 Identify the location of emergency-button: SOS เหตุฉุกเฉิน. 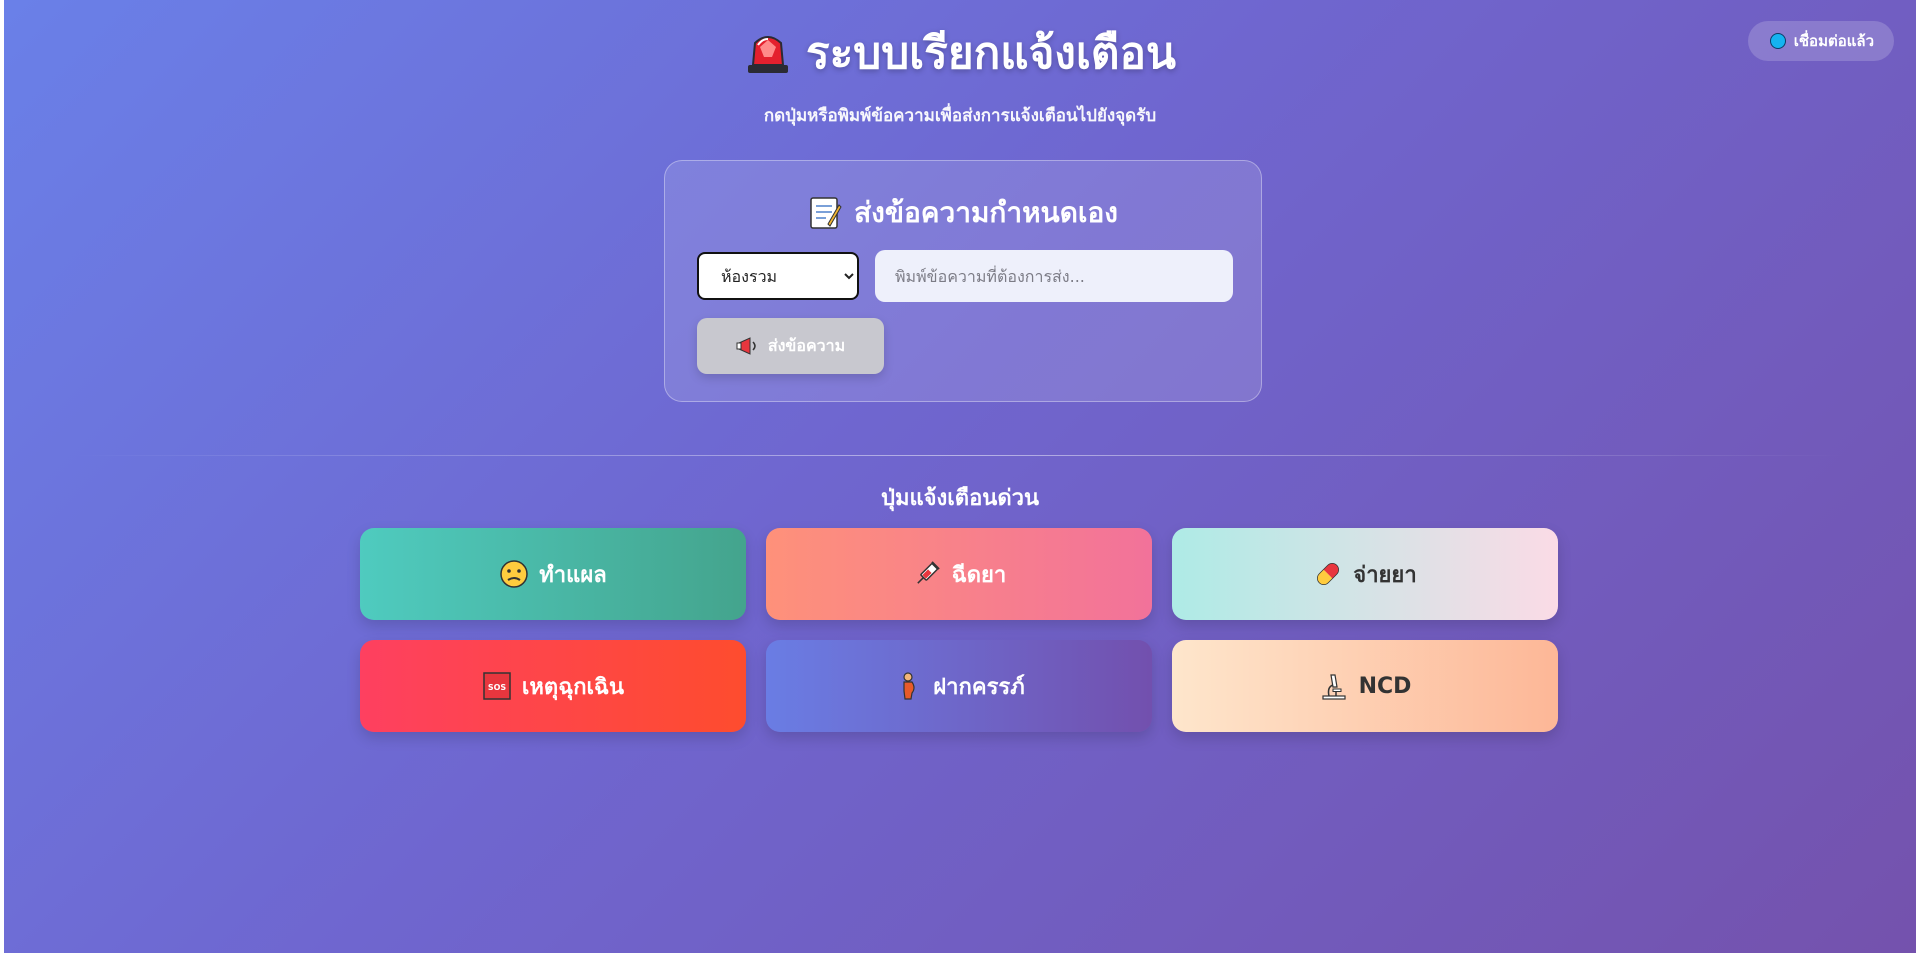
(553, 686).